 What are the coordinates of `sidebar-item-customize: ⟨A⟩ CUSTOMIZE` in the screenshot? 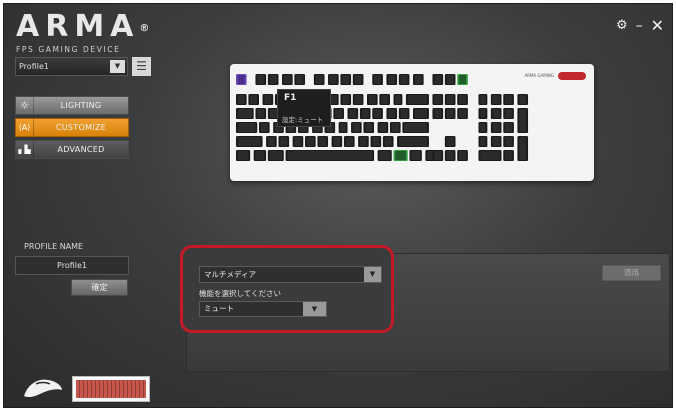 It's located at (72, 127).